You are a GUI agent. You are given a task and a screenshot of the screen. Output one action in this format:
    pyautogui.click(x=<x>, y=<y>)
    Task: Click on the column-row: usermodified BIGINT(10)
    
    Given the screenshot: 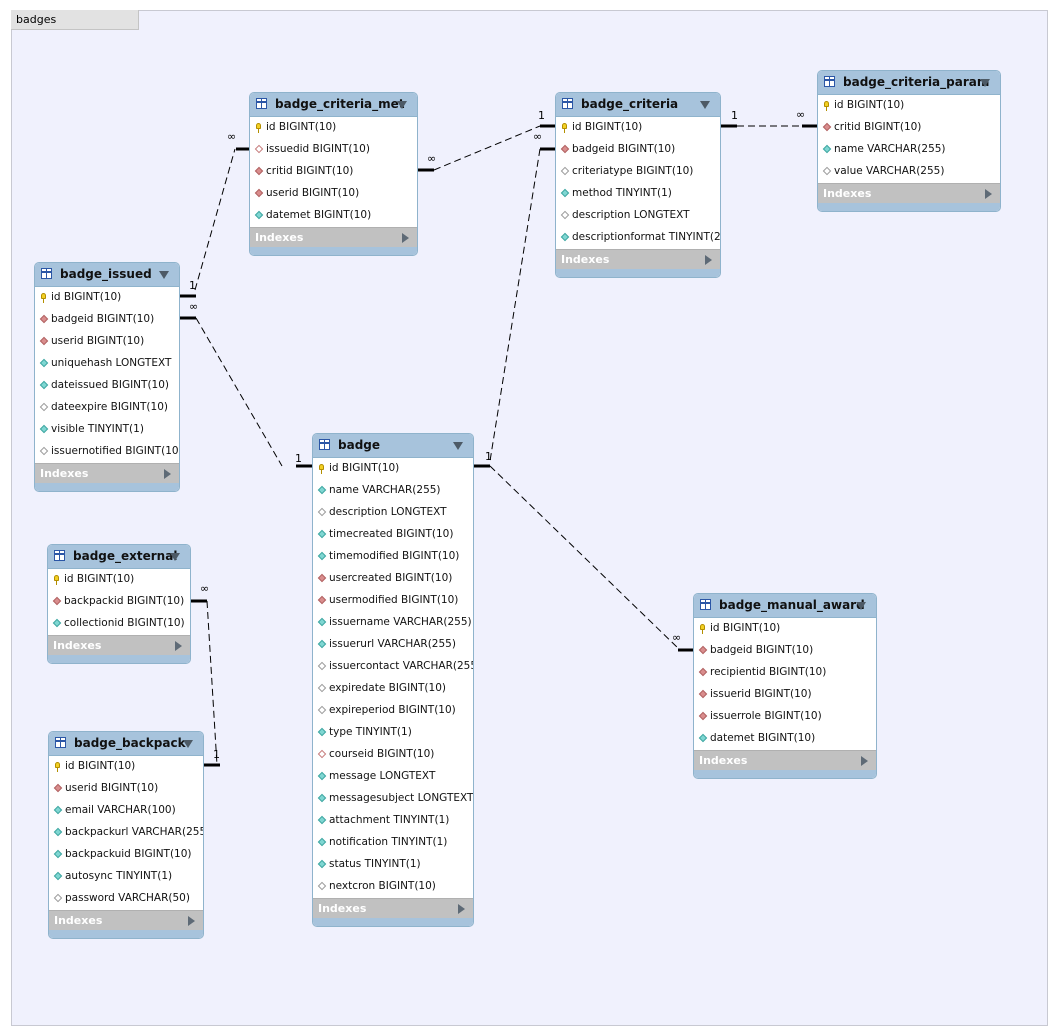 What is the action you would take?
    pyautogui.click(x=393, y=601)
    